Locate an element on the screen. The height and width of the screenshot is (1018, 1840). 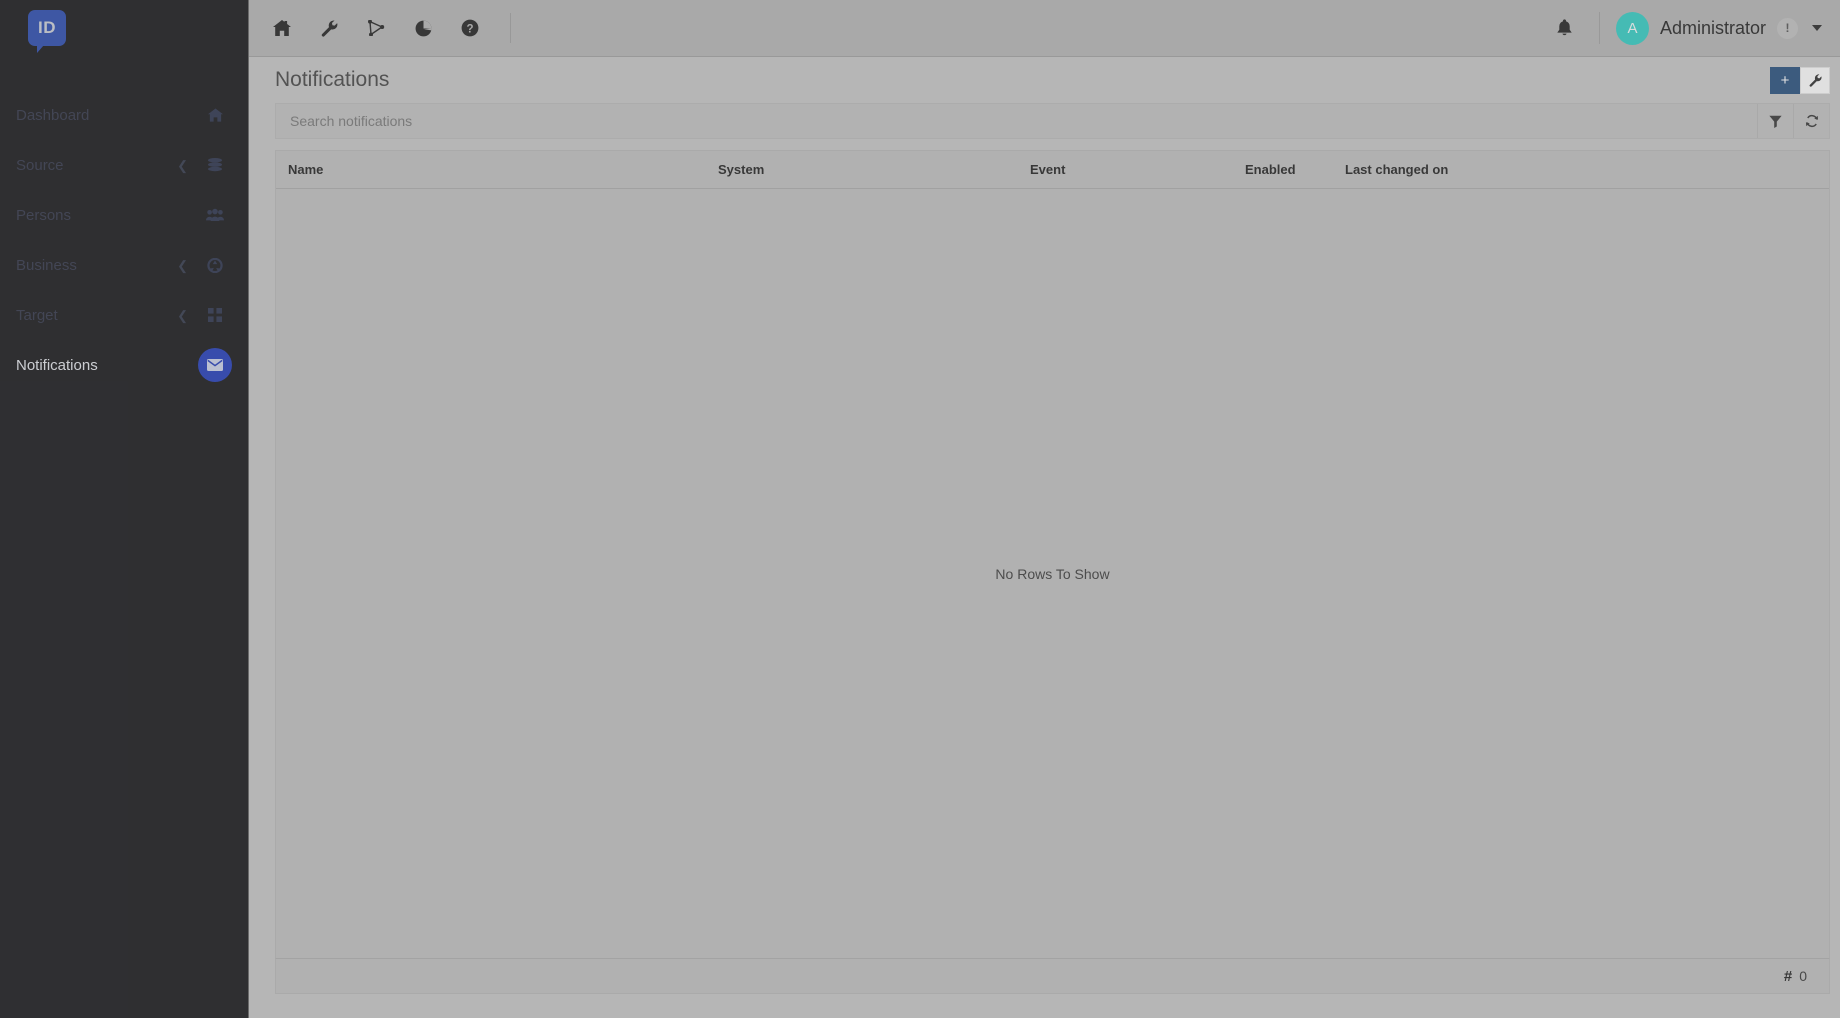
wrench-icon is located at coordinates (329, 28).